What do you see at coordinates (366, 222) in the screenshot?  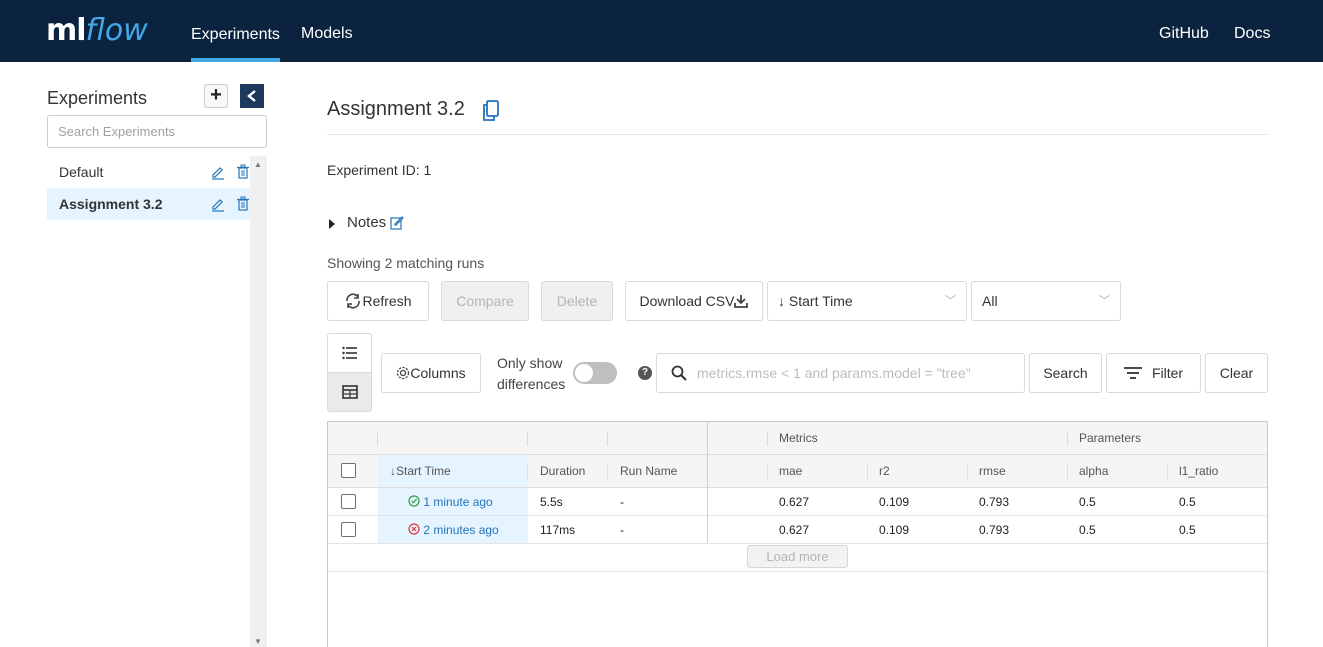 I see `notes-label: Notes` at bounding box center [366, 222].